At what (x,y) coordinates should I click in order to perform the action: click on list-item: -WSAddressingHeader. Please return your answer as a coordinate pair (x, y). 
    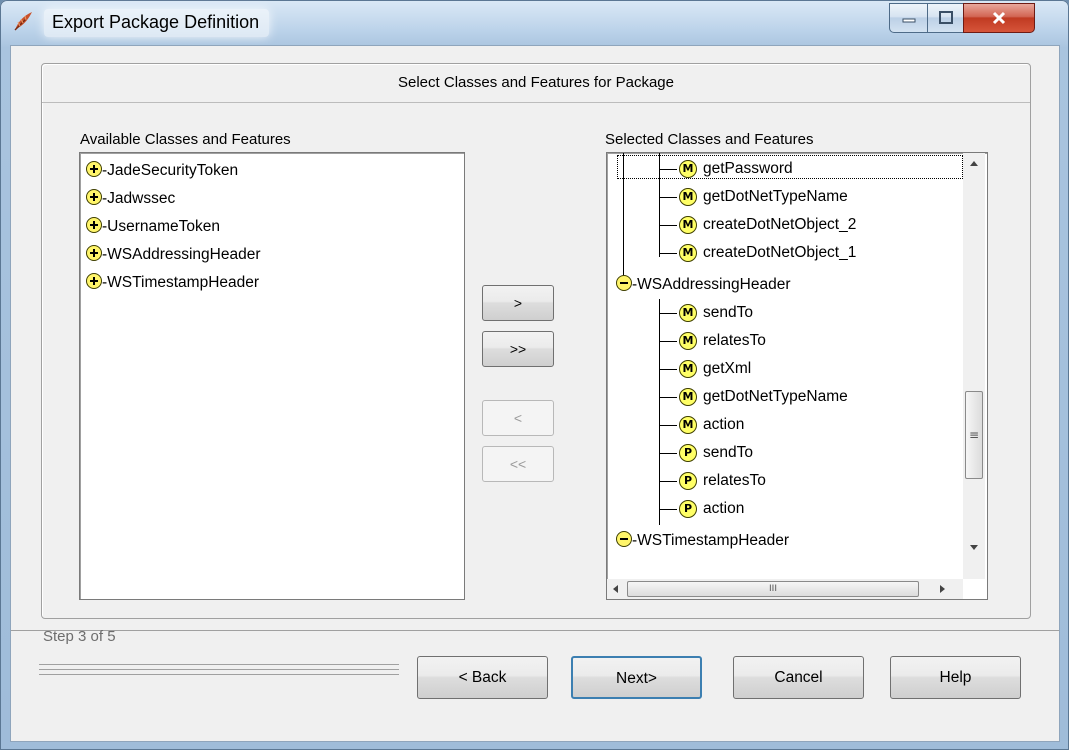
    Looking at the image, I should click on (173, 255).